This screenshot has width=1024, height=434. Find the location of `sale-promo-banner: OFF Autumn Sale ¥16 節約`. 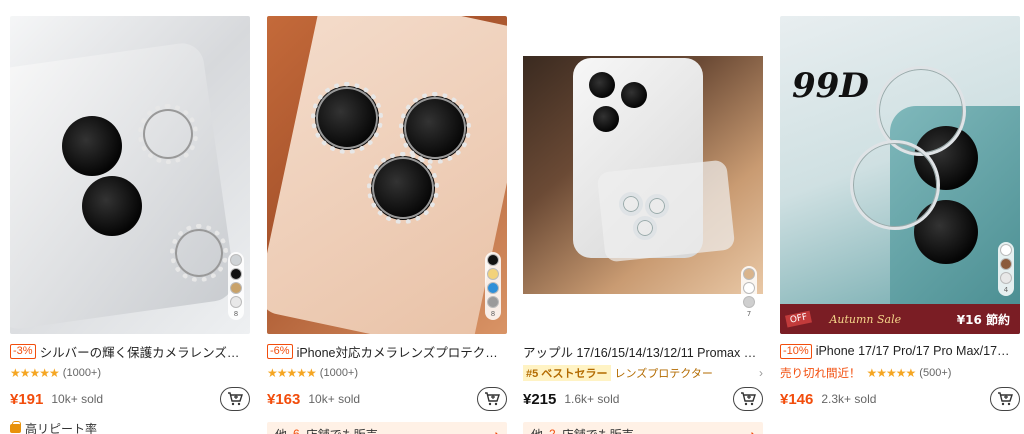

sale-promo-banner: OFF Autumn Sale ¥16 節約 is located at coordinates (900, 319).